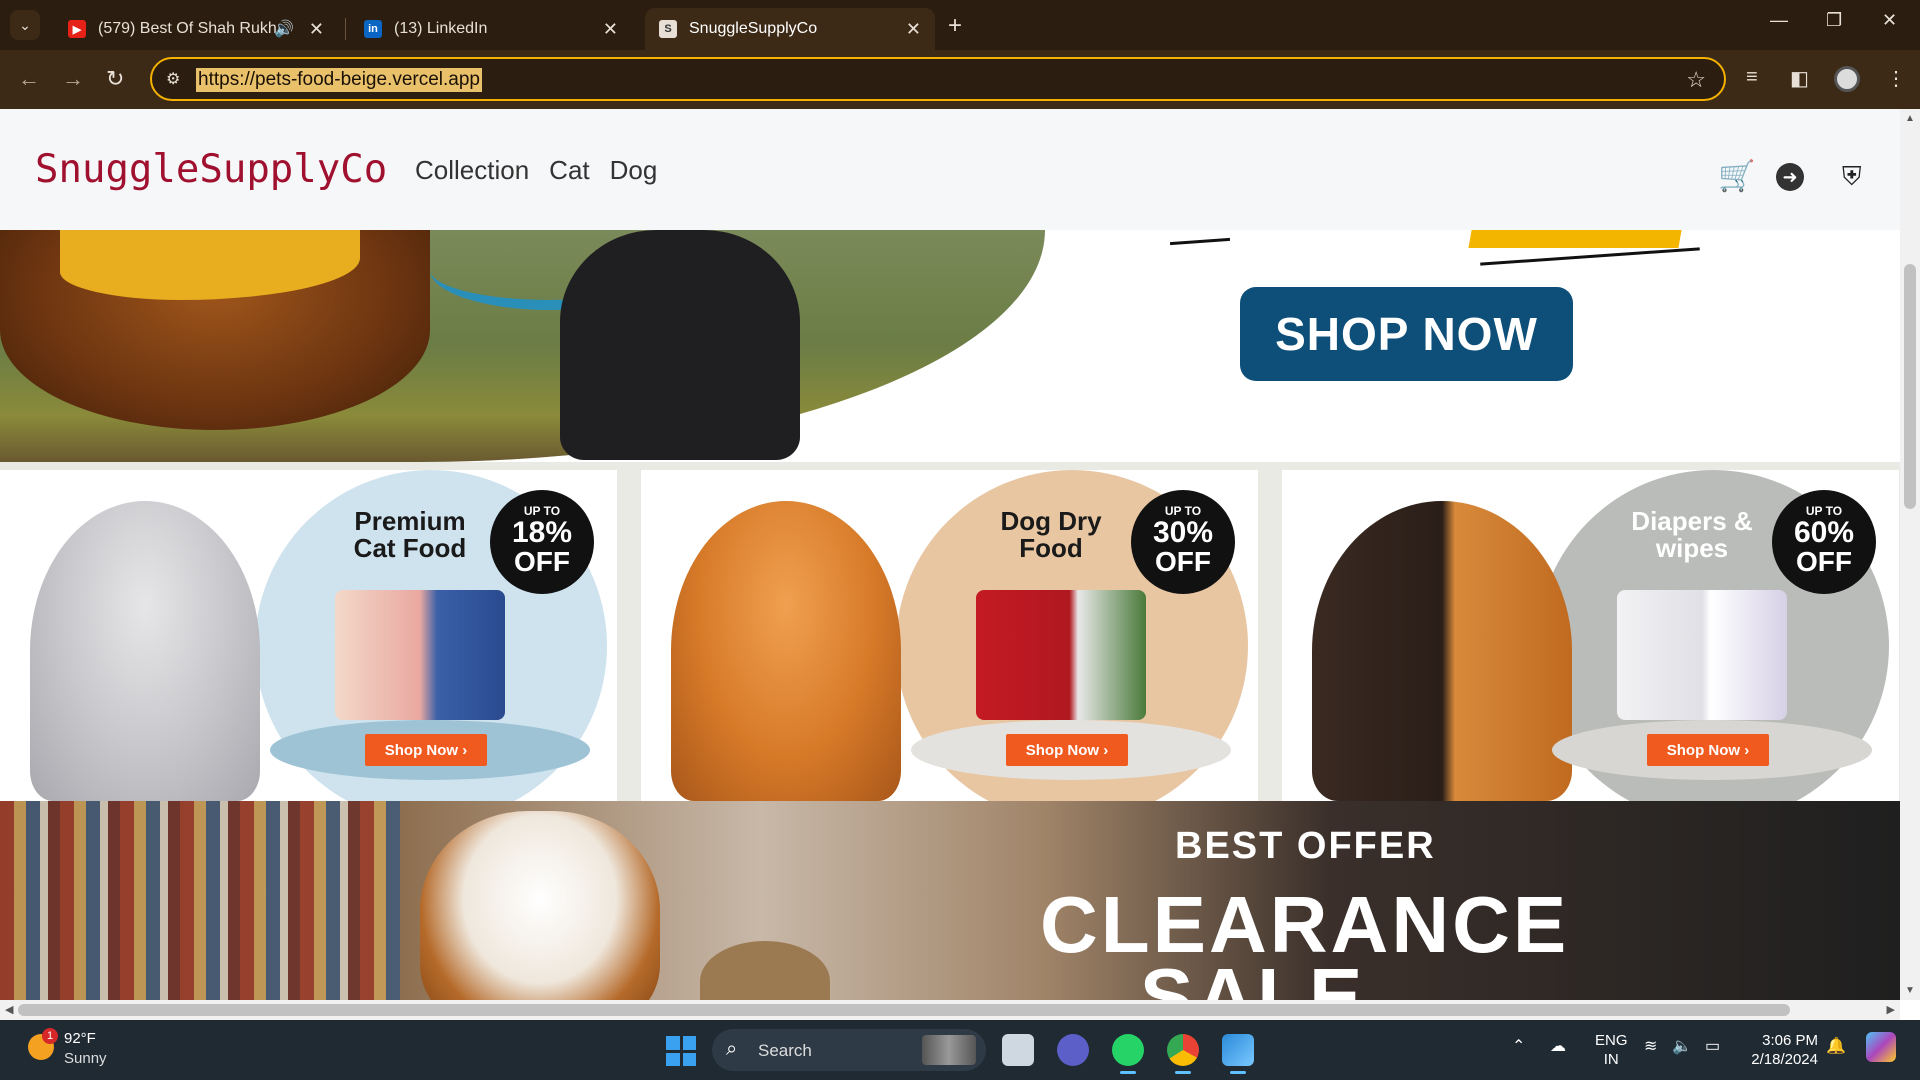 This screenshot has width=1920, height=1080. What do you see at coordinates (1889, 20) in the screenshot?
I see `close-window-icon: ✕` at bounding box center [1889, 20].